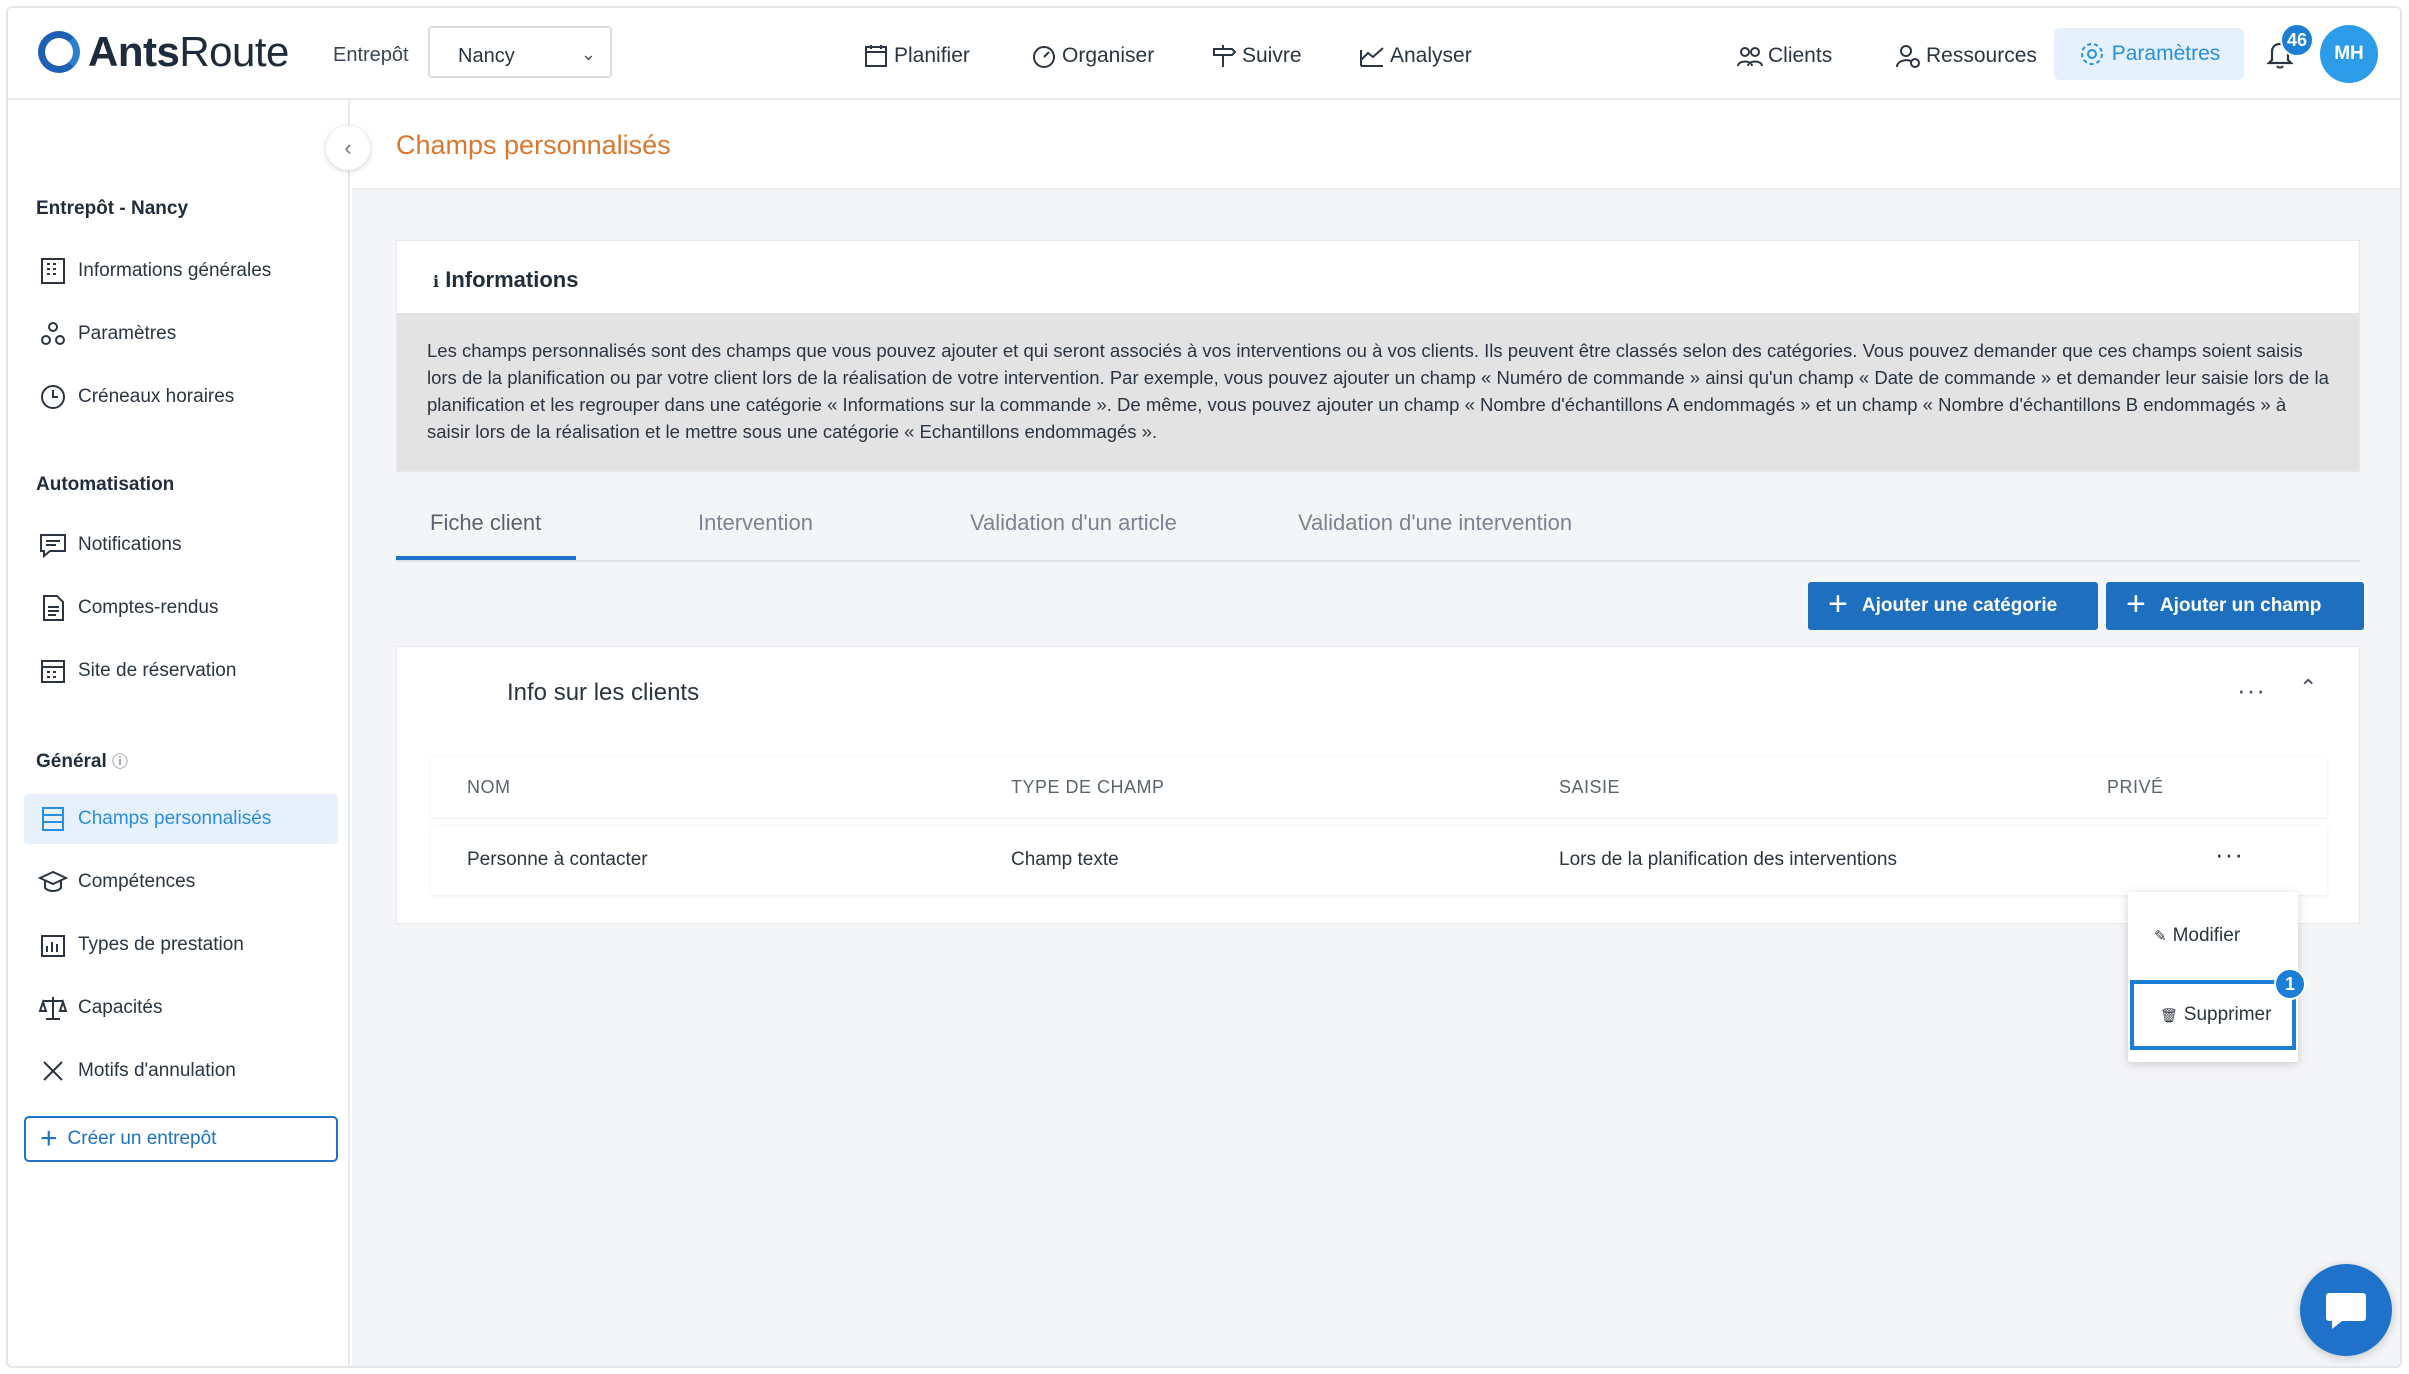  Describe the element at coordinates (181, 1008) in the screenshot. I see `sidebar-item-capacites: Capacités` at that location.